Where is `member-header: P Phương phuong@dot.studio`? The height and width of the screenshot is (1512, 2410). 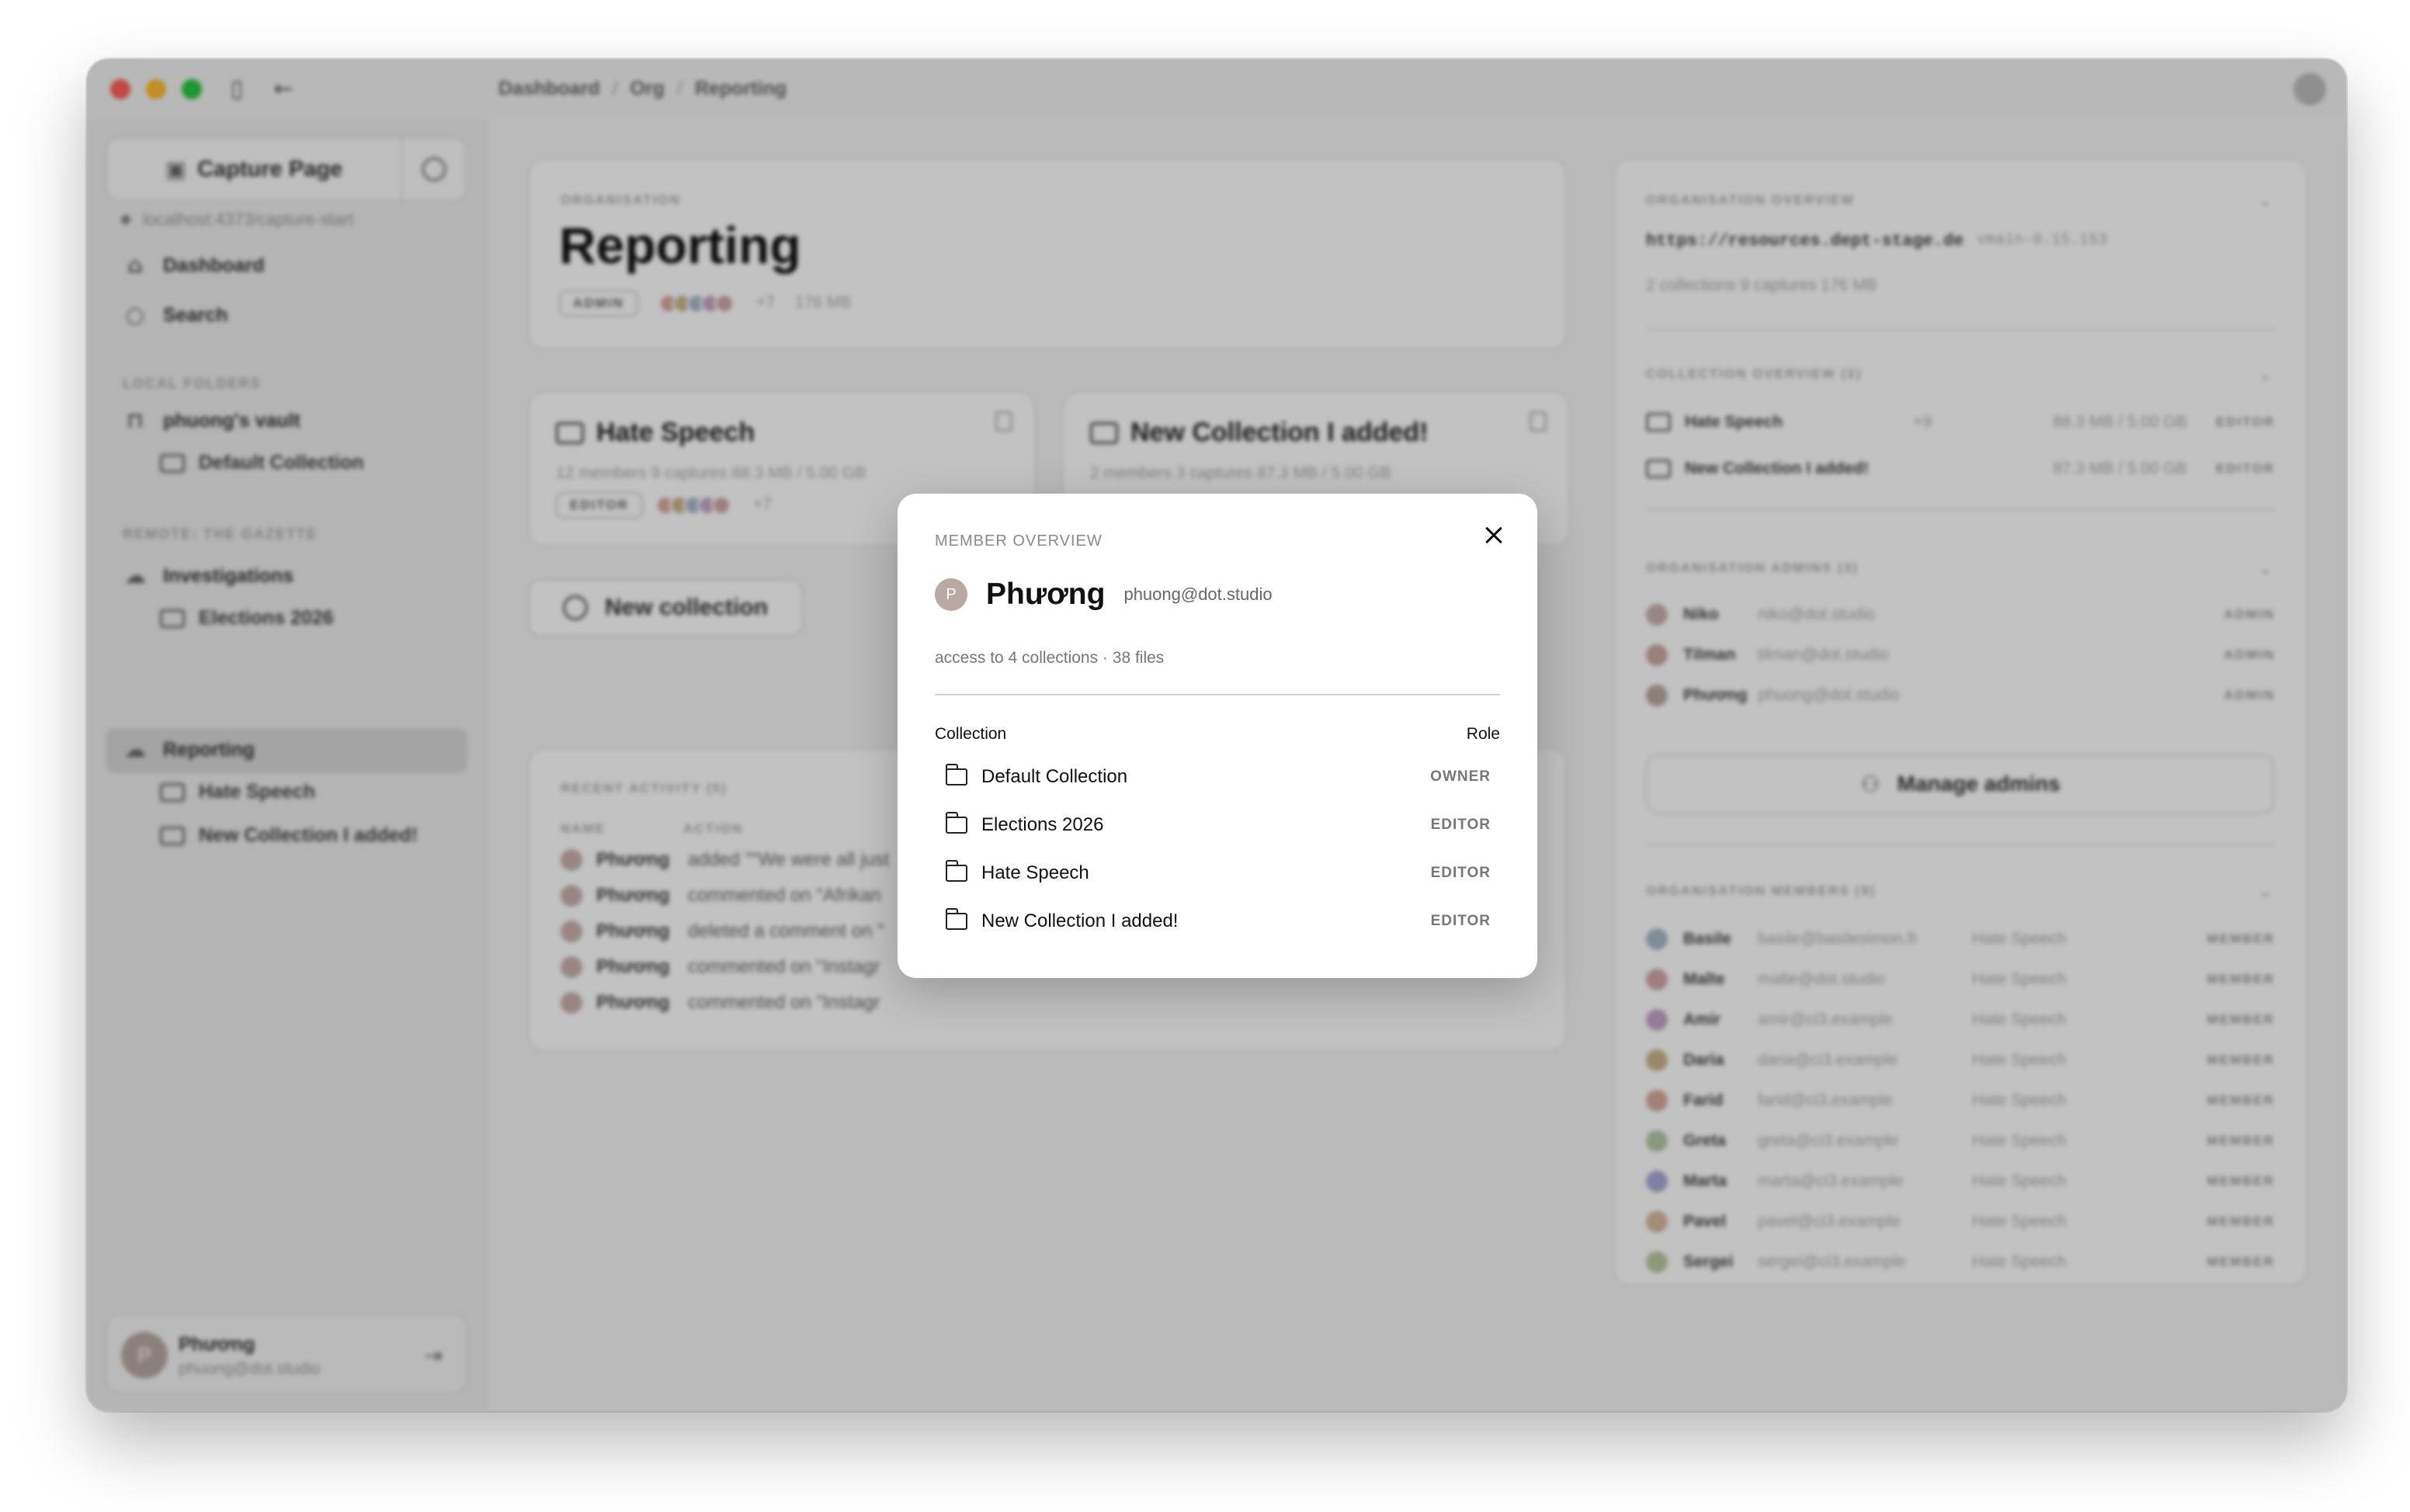
member-header: P Phương phuong@dot.studio is located at coordinates (1104, 594).